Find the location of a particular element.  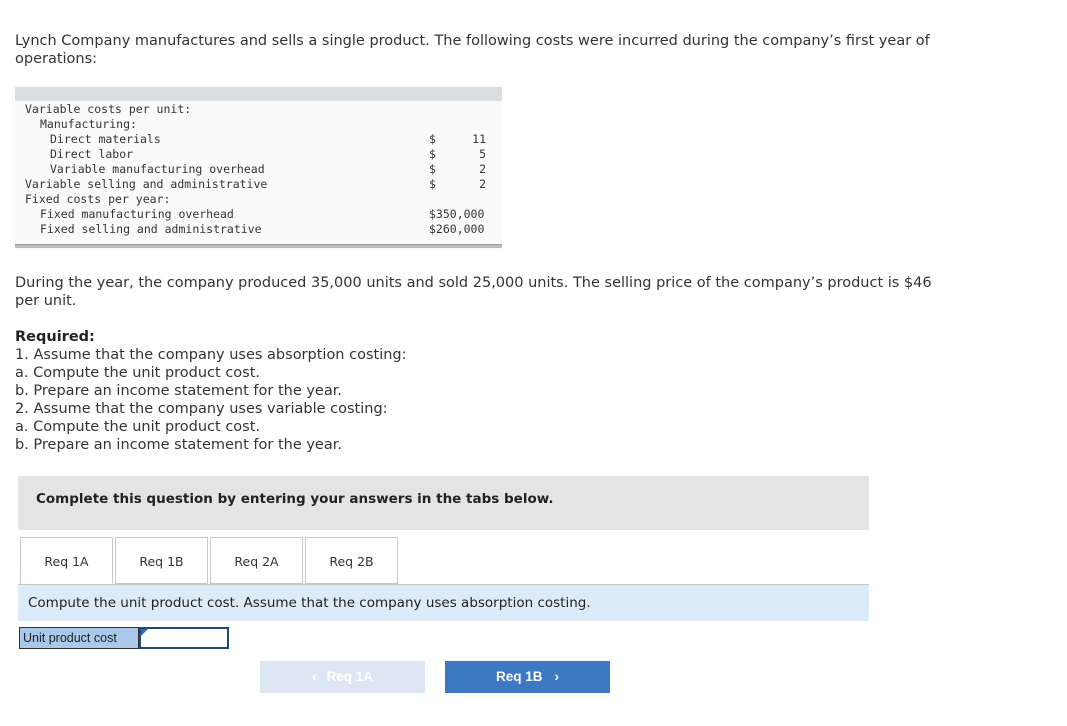

next-req-button: Req 1B › is located at coordinates (527, 677).